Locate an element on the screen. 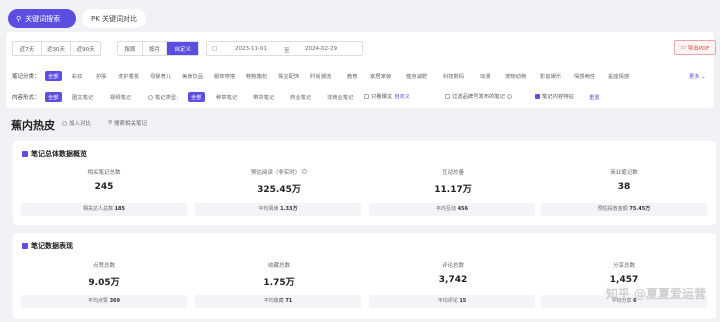 The image size is (720, 322). sub-label: 平均点赞 is located at coordinates (97, 301).